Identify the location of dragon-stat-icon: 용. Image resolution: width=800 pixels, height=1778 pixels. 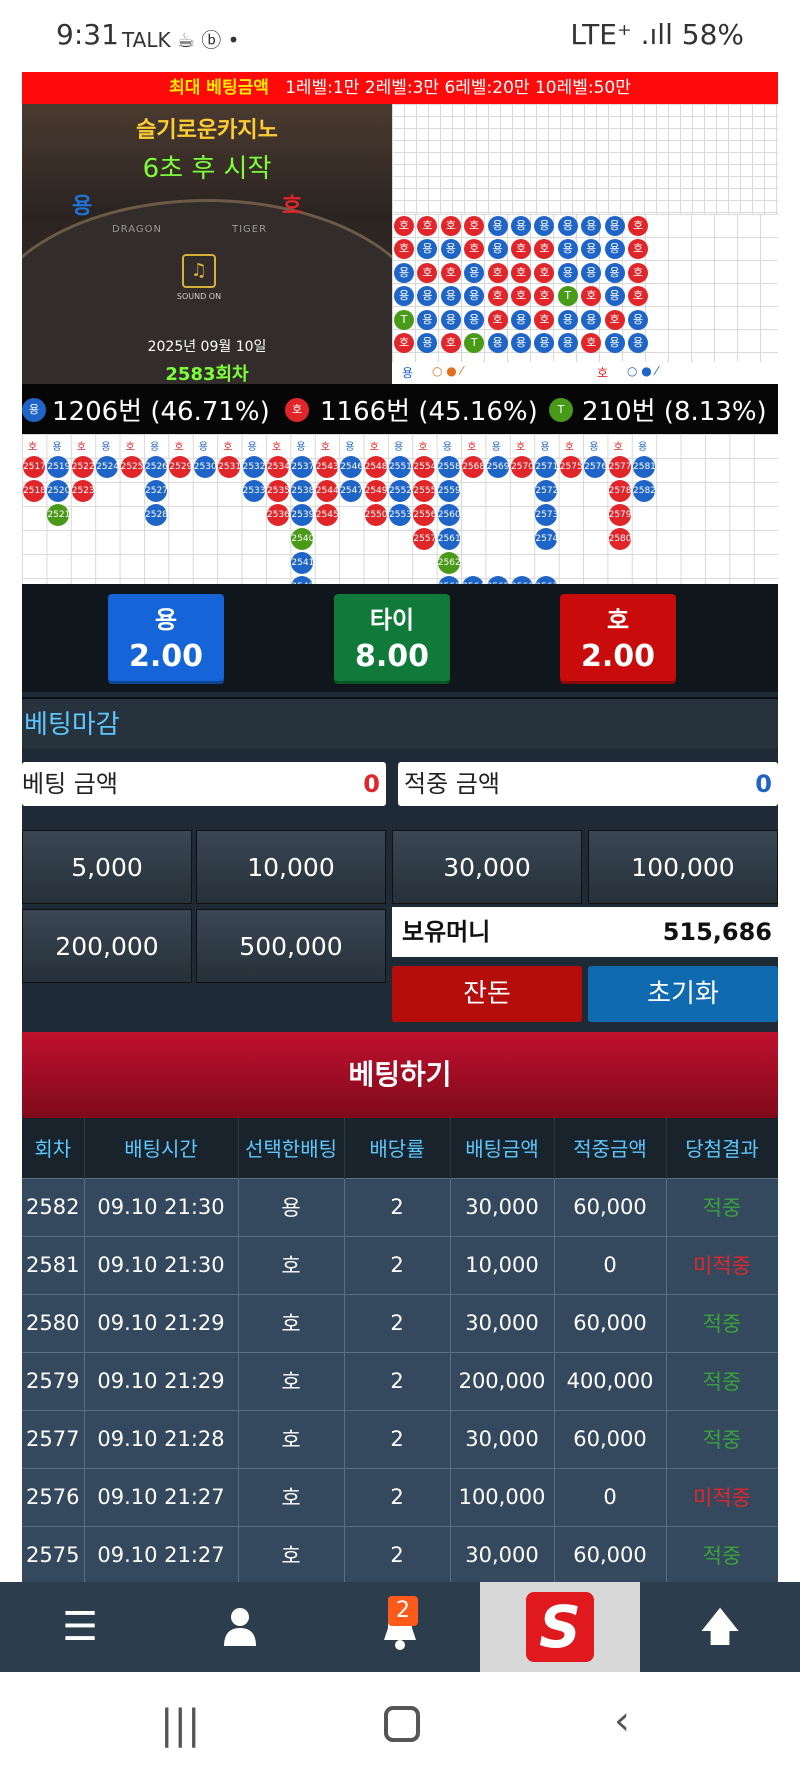
(34, 410).